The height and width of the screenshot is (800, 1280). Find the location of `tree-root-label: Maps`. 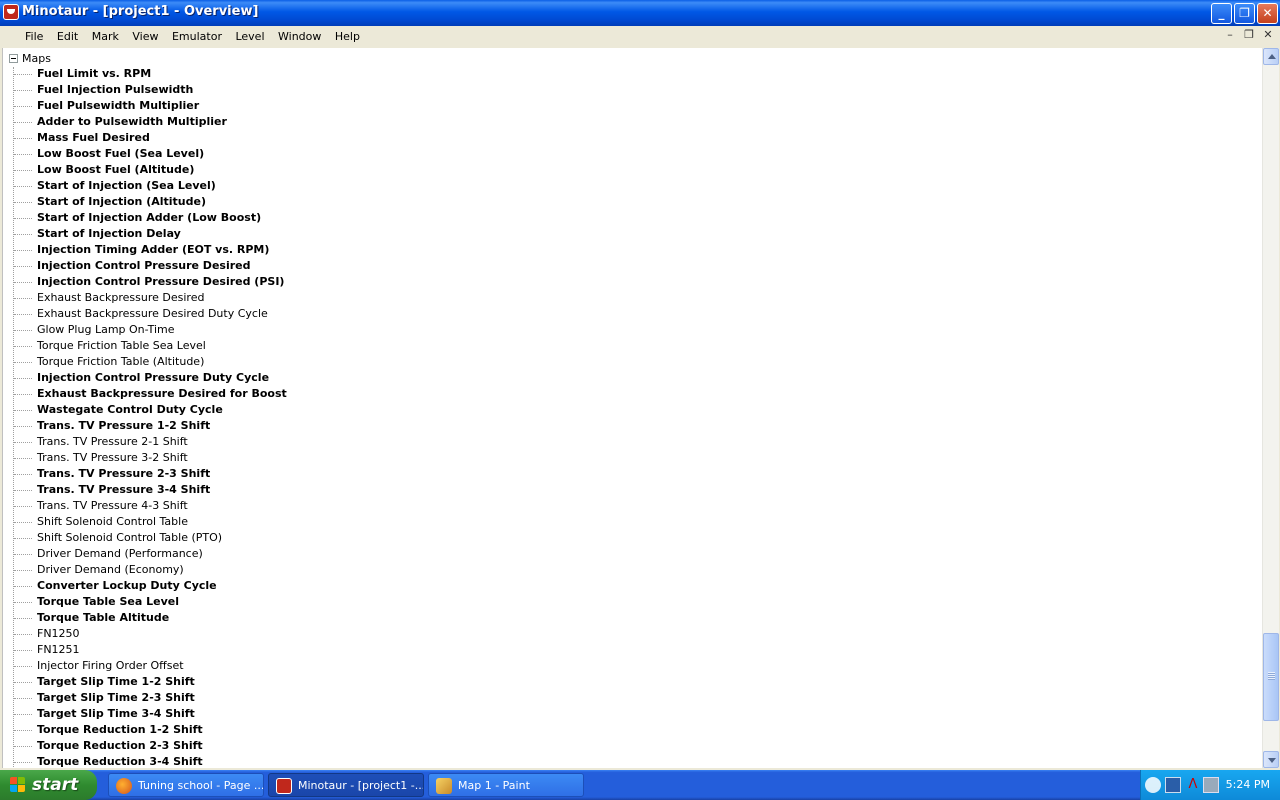

tree-root-label: Maps is located at coordinates (36, 58).